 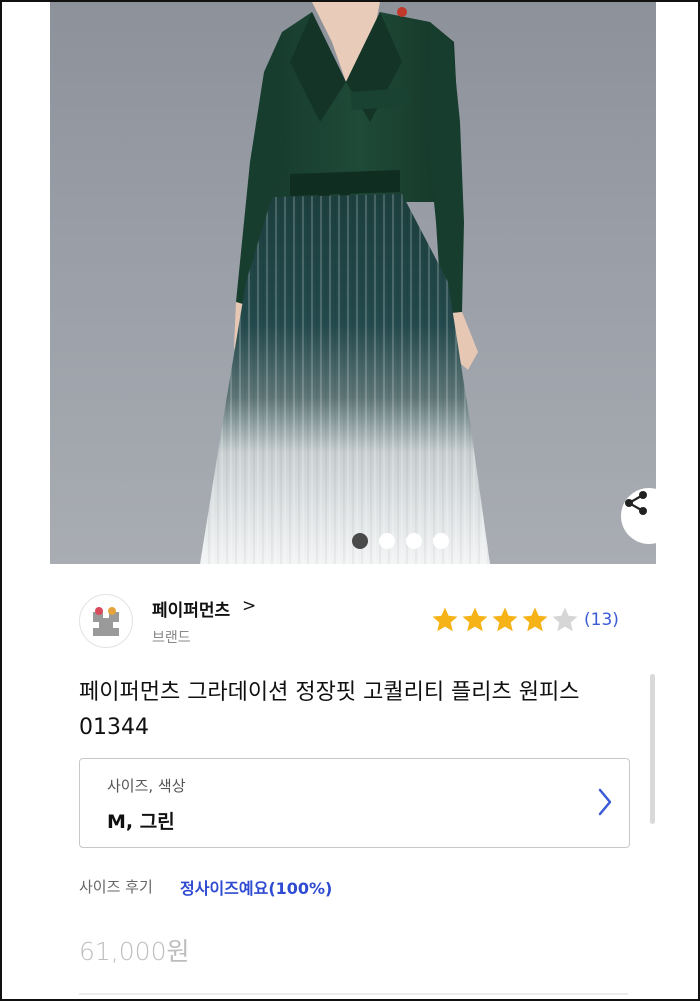 I want to click on gallery-pagination, so click(x=400, y=541).